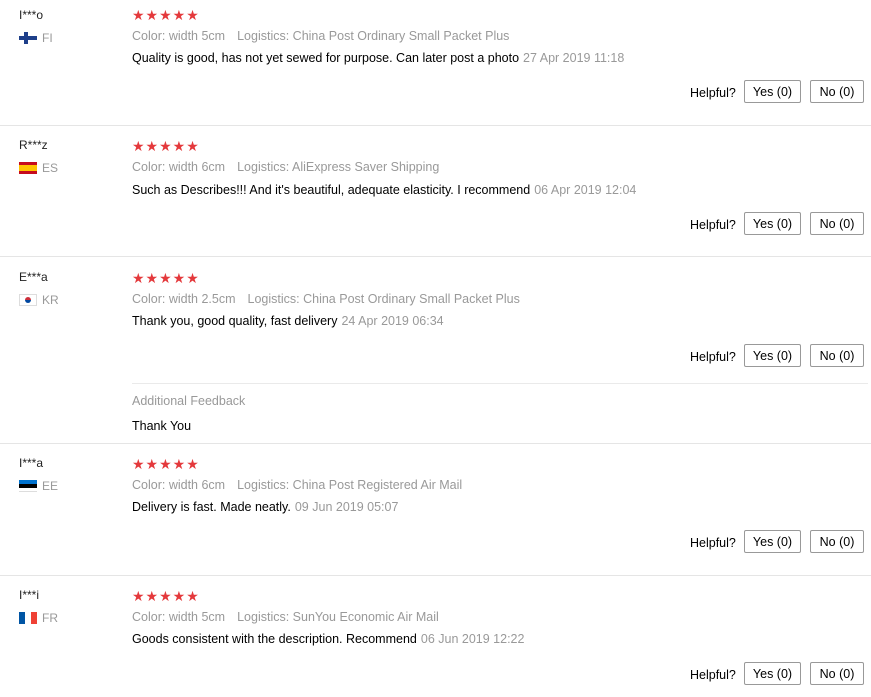 The height and width of the screenshot is (697, 871). What do you see at coordinates (29, 595) in the screenshot?
I see `reviewer-name: I***i` at bounding box center [29, 595].